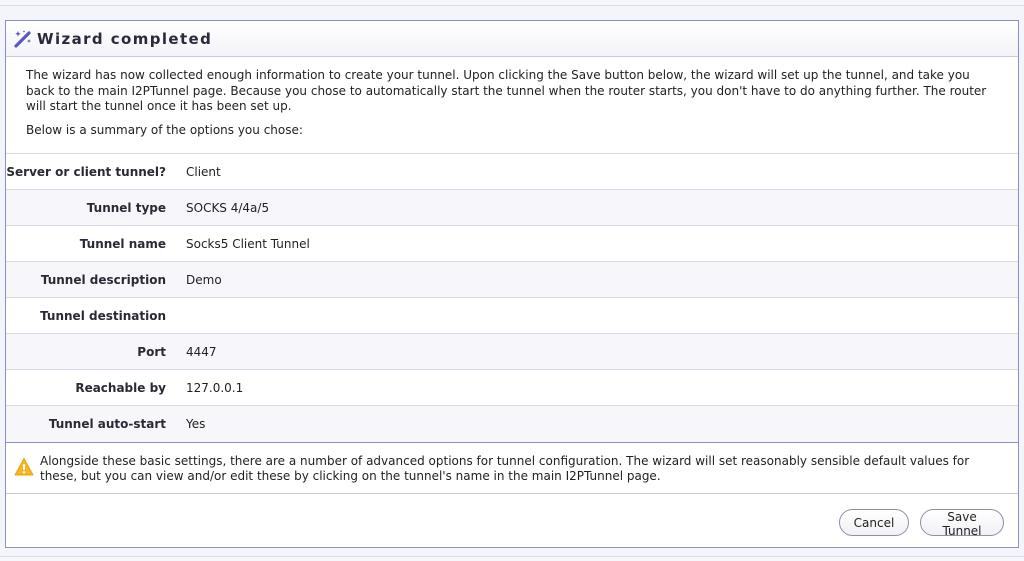  Describe the element at coordinates (23, 39) in the screenshot. I see `magic-wand-icon` at that location.